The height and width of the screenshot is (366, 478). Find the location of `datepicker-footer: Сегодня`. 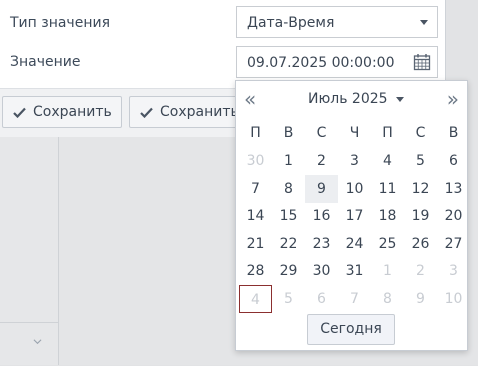

datepicker-footer: Сегодня is located at coordinates (351, 331).